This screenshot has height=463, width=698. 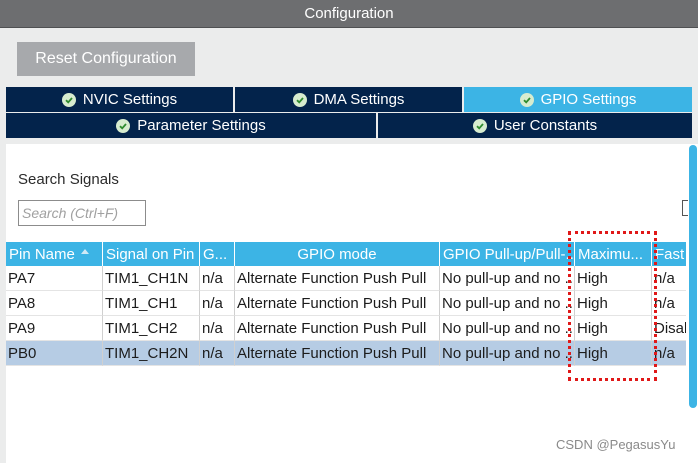 What do you see at coordinates (151, 254) in the screenshot?
I see `column-header-signal-on-pin: Signal on Pin` at bounding box center [151, 254].